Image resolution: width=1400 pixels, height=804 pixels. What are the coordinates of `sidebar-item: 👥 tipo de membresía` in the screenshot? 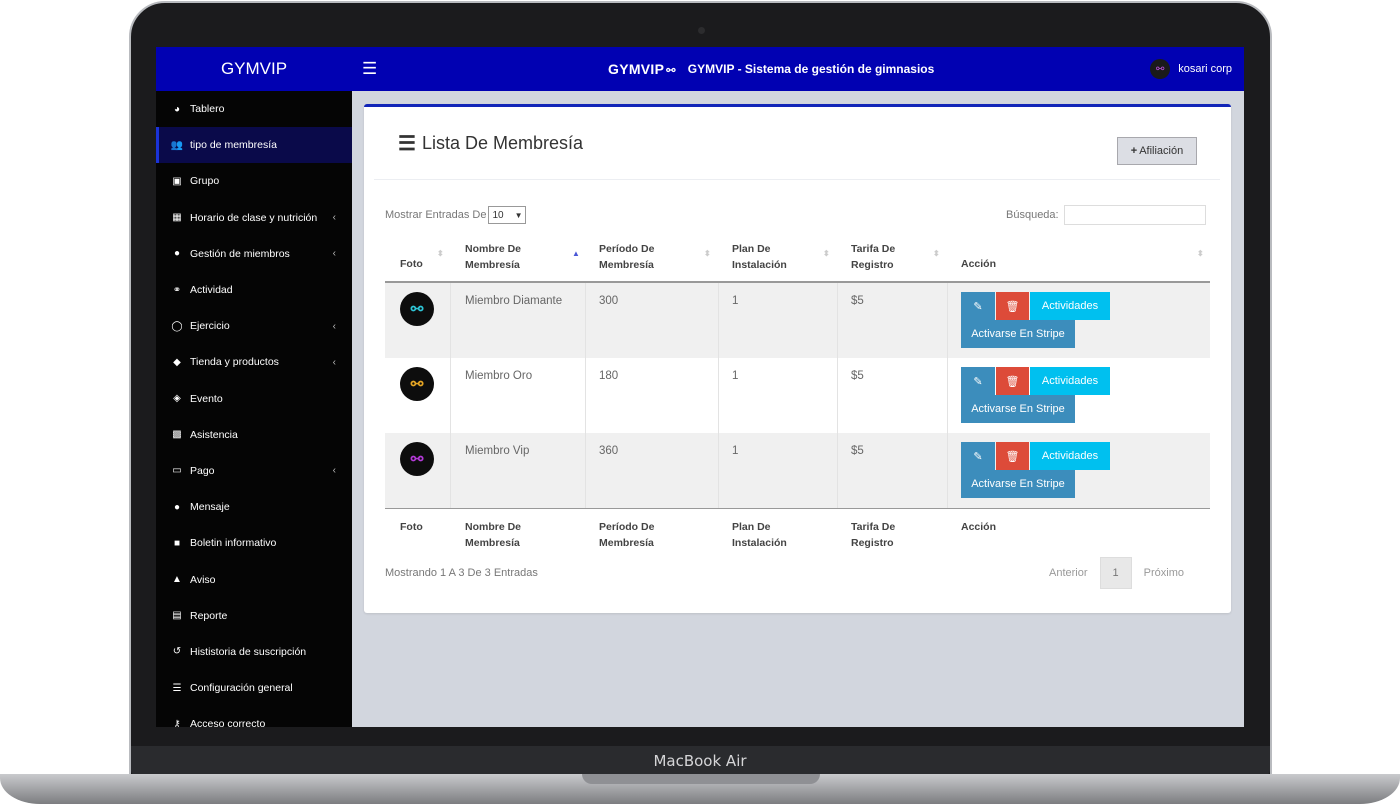 It's located at (254, 145).